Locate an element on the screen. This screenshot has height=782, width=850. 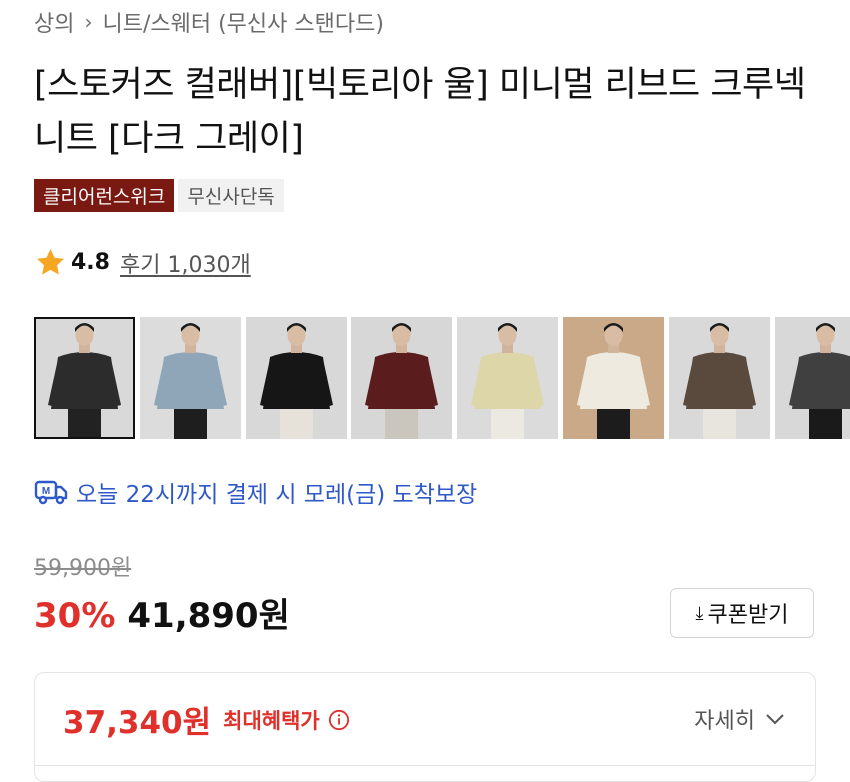
price-row: 30% 41,890원 is located at coordinates (162, 612).